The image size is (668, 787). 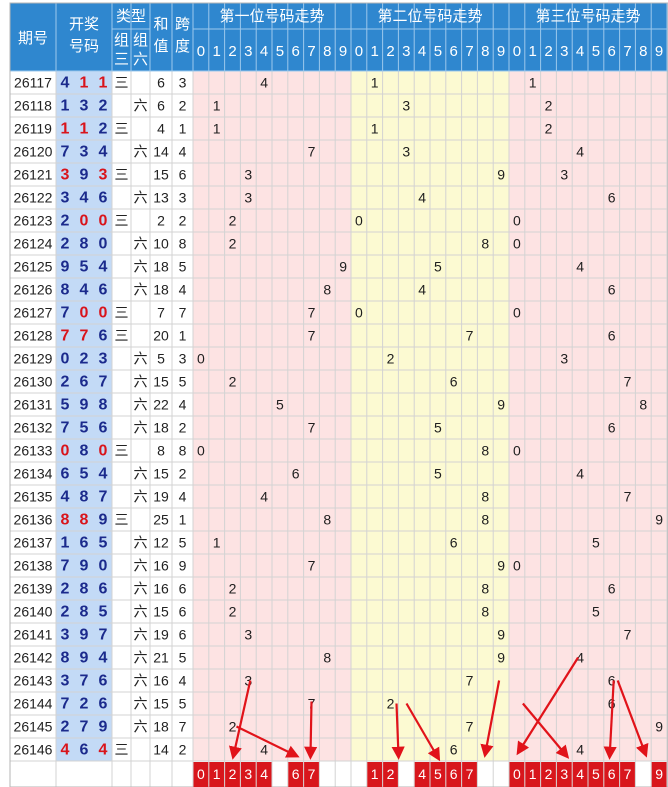 I want to click on sum-cell: 13, so click(x=161, y=198).